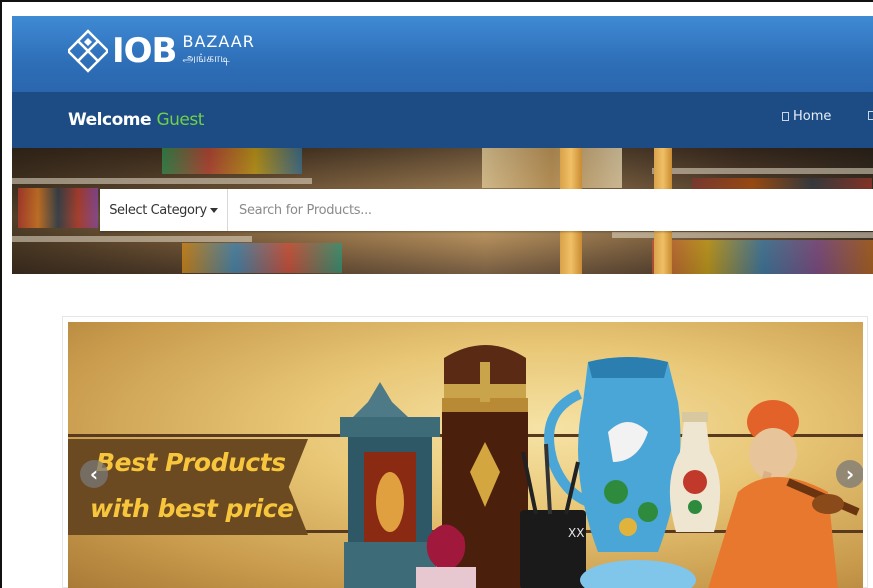 The image size is (873, 588). Describe the element at coordinates (218, 41) in the screenshot. I see `logo-sub-english: BAZAAR` at that location.